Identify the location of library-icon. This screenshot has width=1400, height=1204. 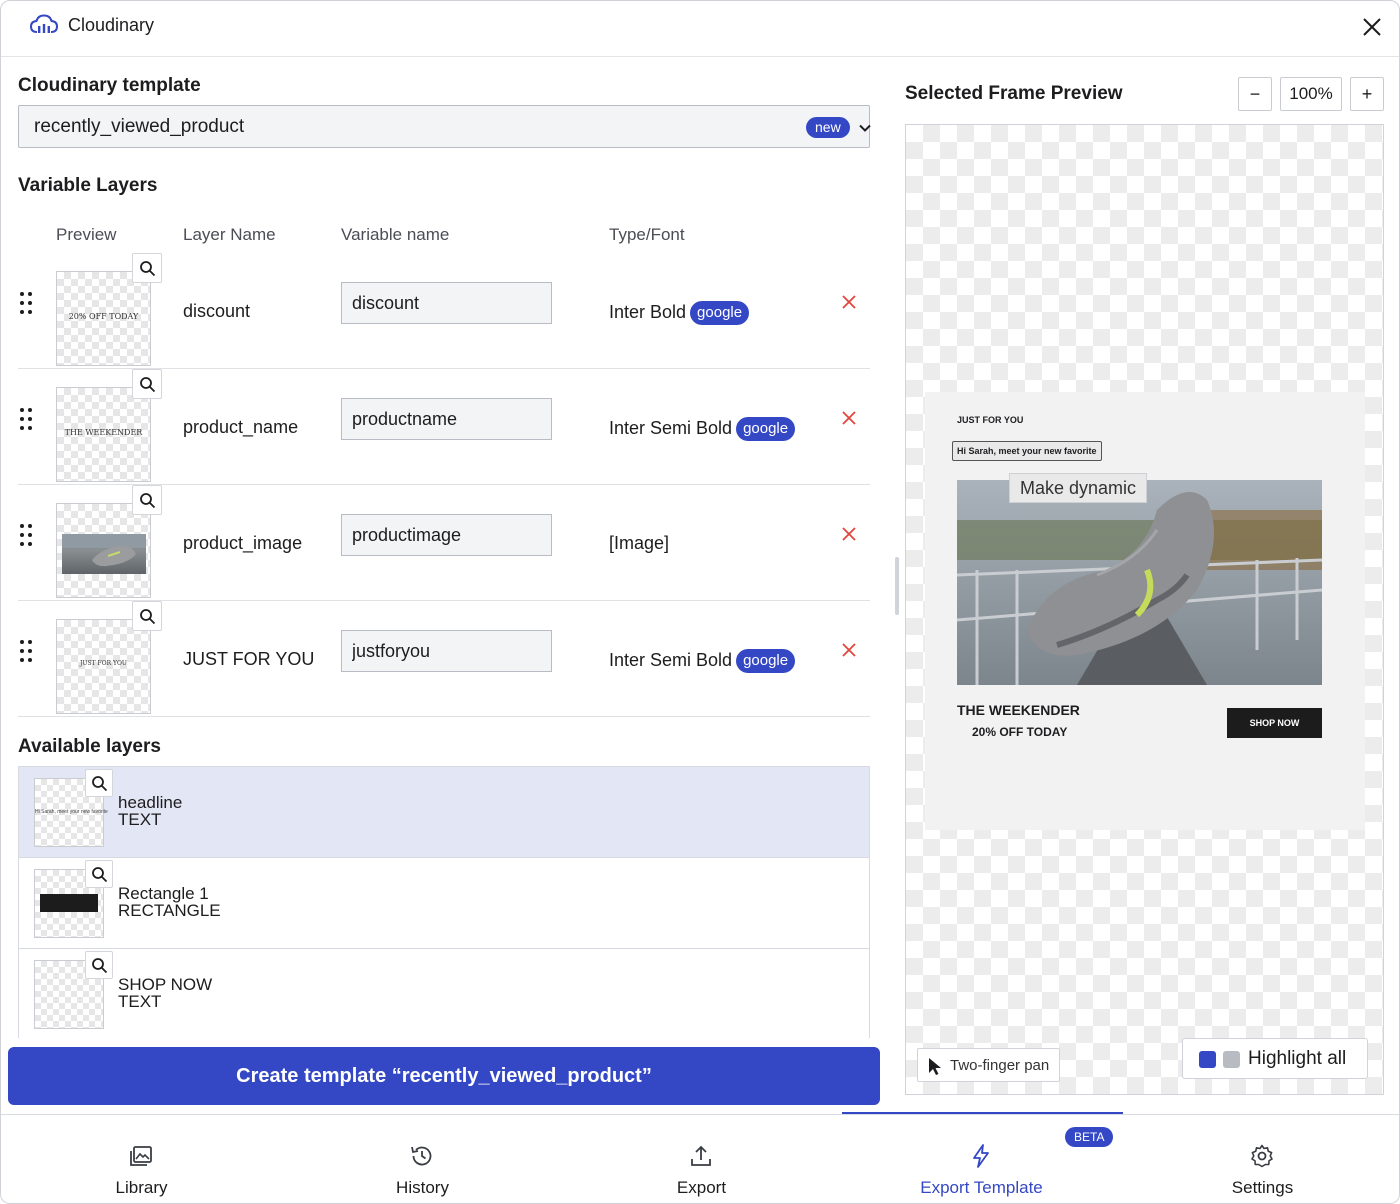
(141, 1156).